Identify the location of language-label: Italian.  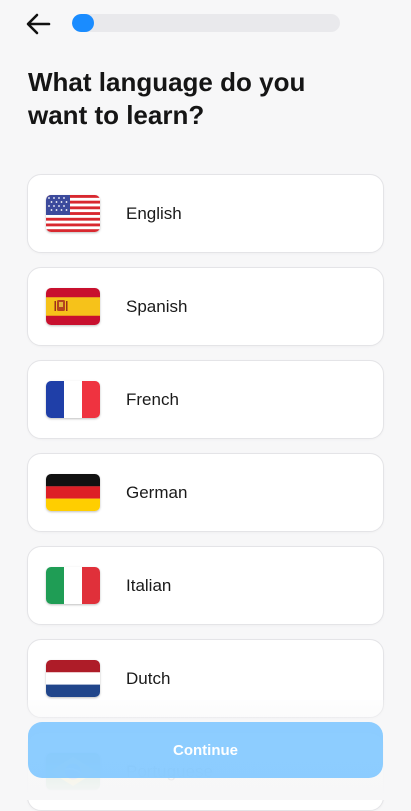
(149, 585).